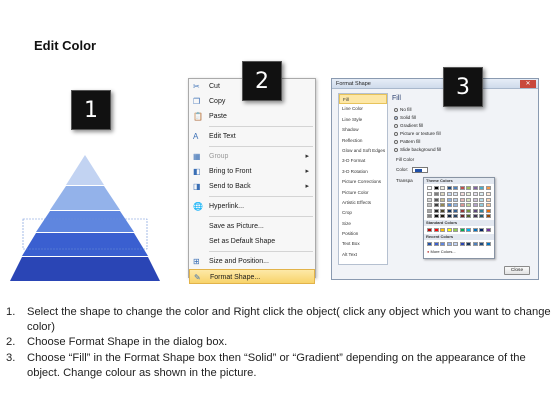 This screenshot has width=560, height=420. Describe the element at coordinates (363, 99) in the screenshot. I see `nav-item-fill: Fill` at that location.